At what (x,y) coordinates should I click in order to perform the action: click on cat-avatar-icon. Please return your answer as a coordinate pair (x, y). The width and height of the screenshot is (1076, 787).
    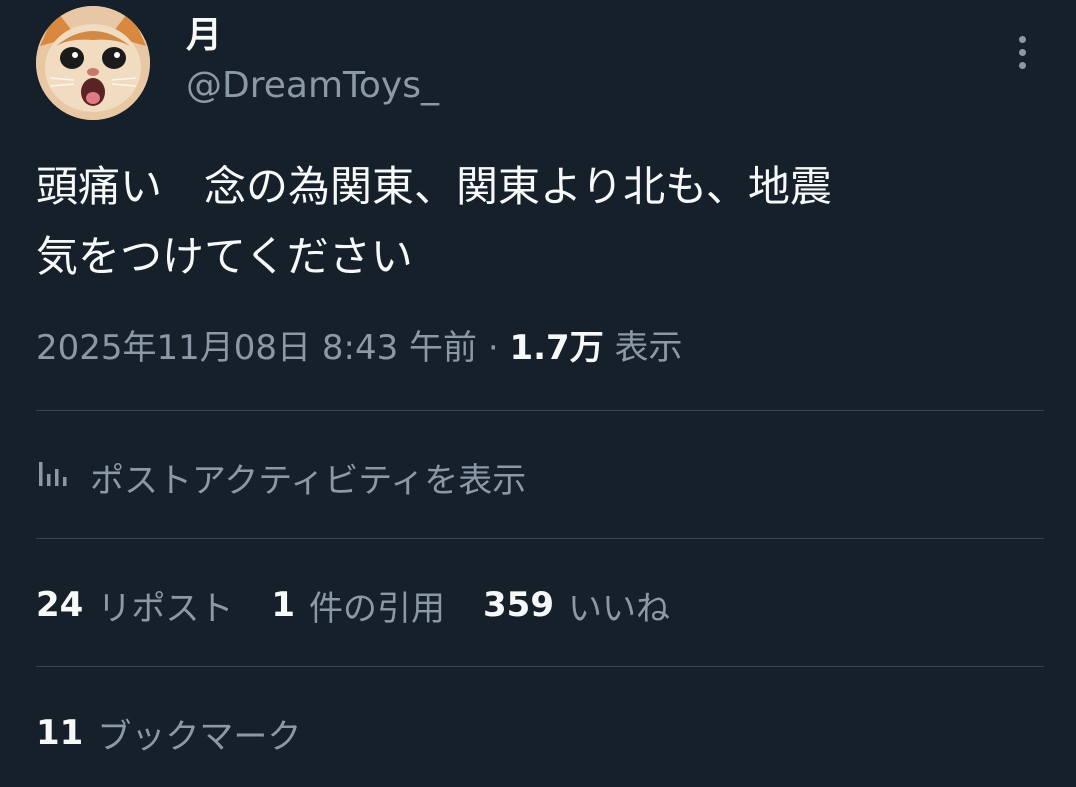
    Looking at the image, I should click on (93, 63).